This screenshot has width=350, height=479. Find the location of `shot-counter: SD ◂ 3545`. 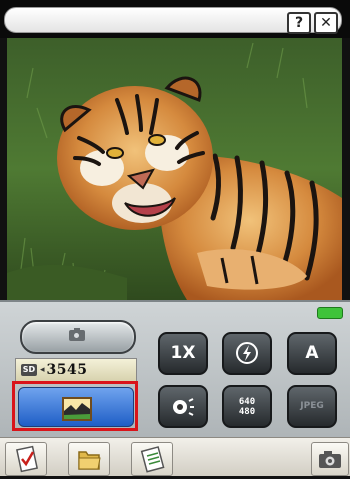

shot-counter: SD ◂ 3545 is located at coordinates (76, 370).